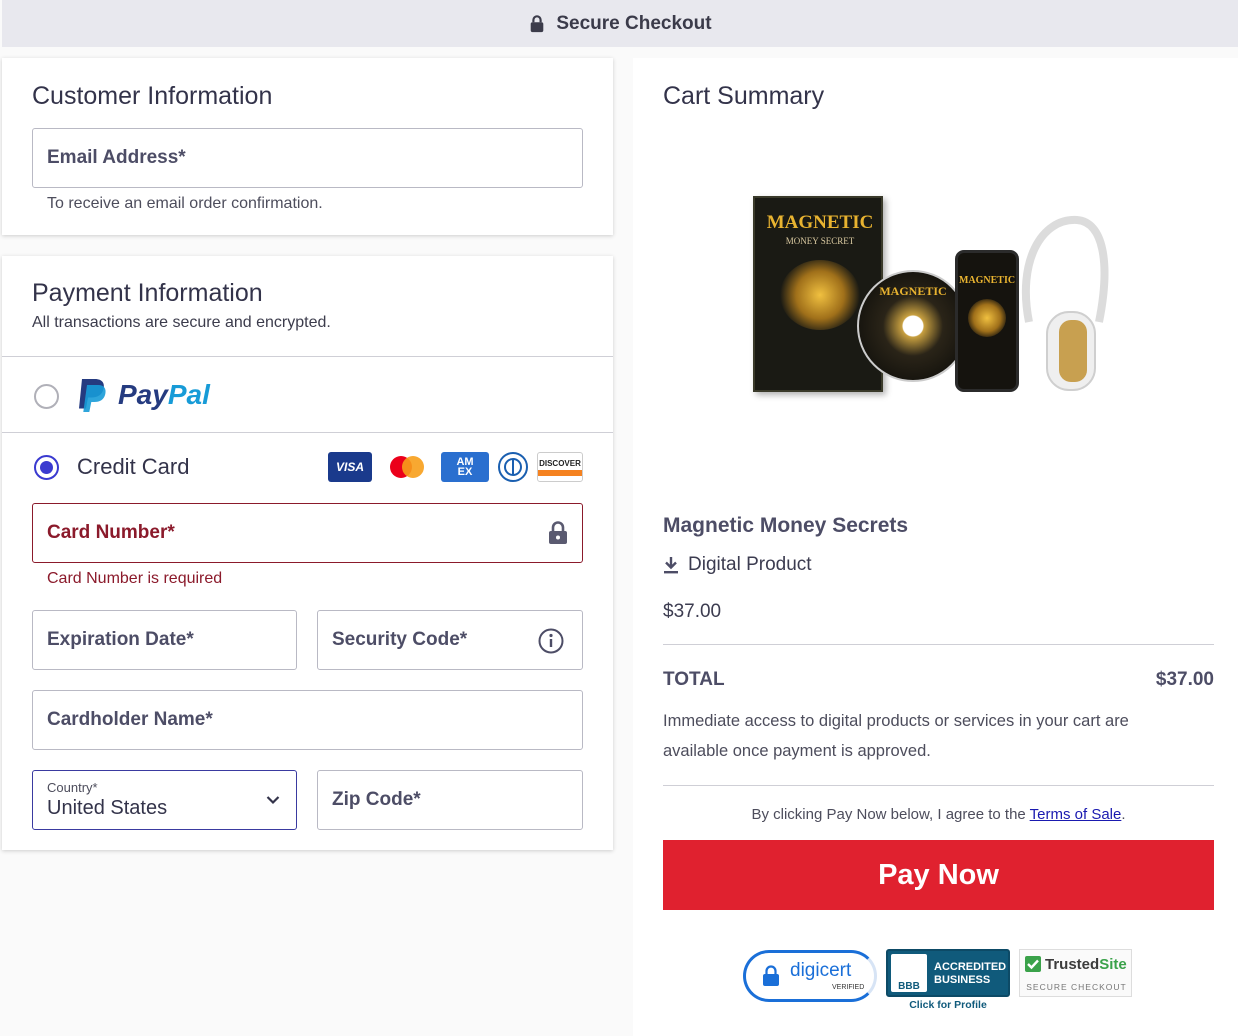 Image resolution: width=1238 pixels, height=1036 pixels. I want to click on visa-text: VISA, so click(349, 467).